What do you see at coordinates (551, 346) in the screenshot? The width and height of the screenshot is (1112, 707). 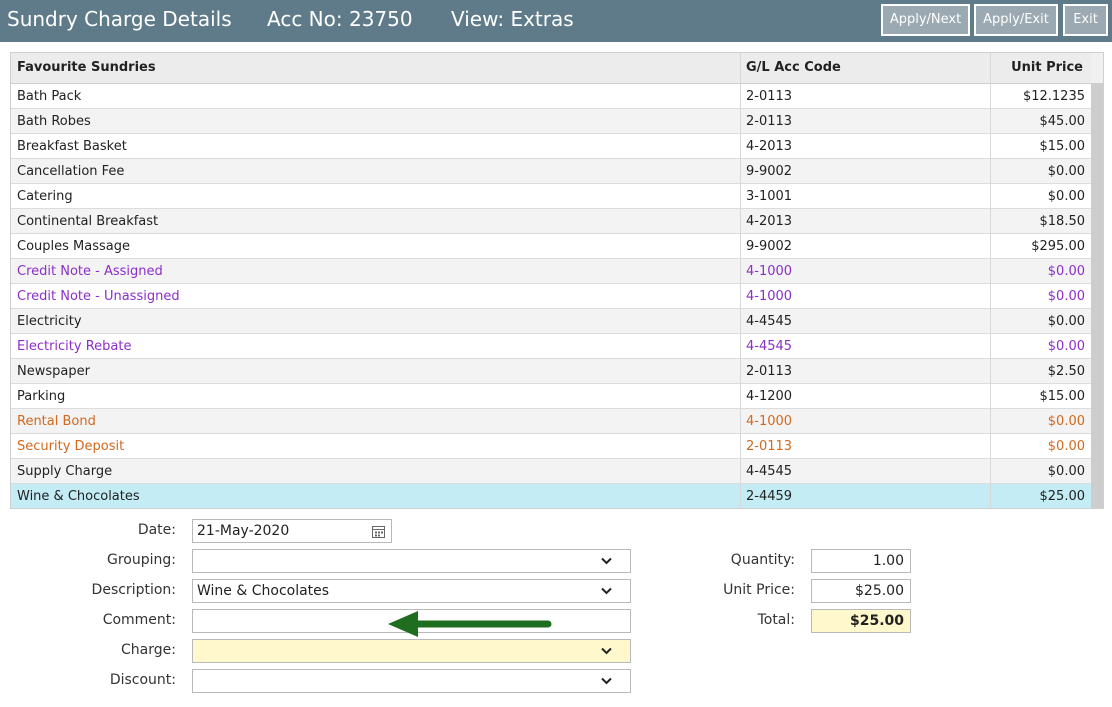 I see `table-row: Electricity Rebate 4-4545 $0.00` at bounding box center [551, 346].